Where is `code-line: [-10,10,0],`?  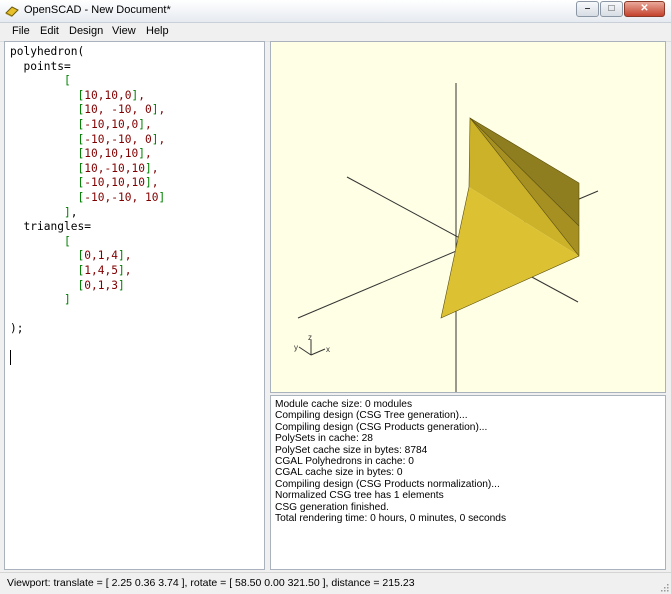 code-line: [-10,10,0], is located at coordinates (114, 124).